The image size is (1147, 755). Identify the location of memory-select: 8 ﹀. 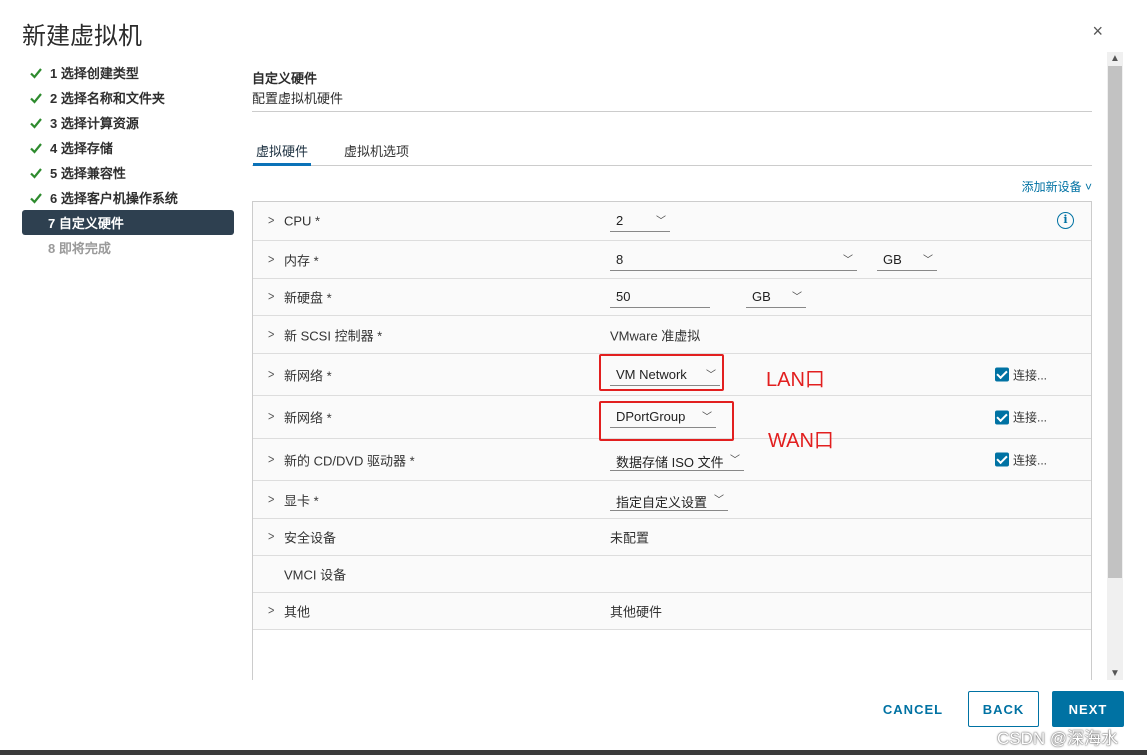
(733, 260).